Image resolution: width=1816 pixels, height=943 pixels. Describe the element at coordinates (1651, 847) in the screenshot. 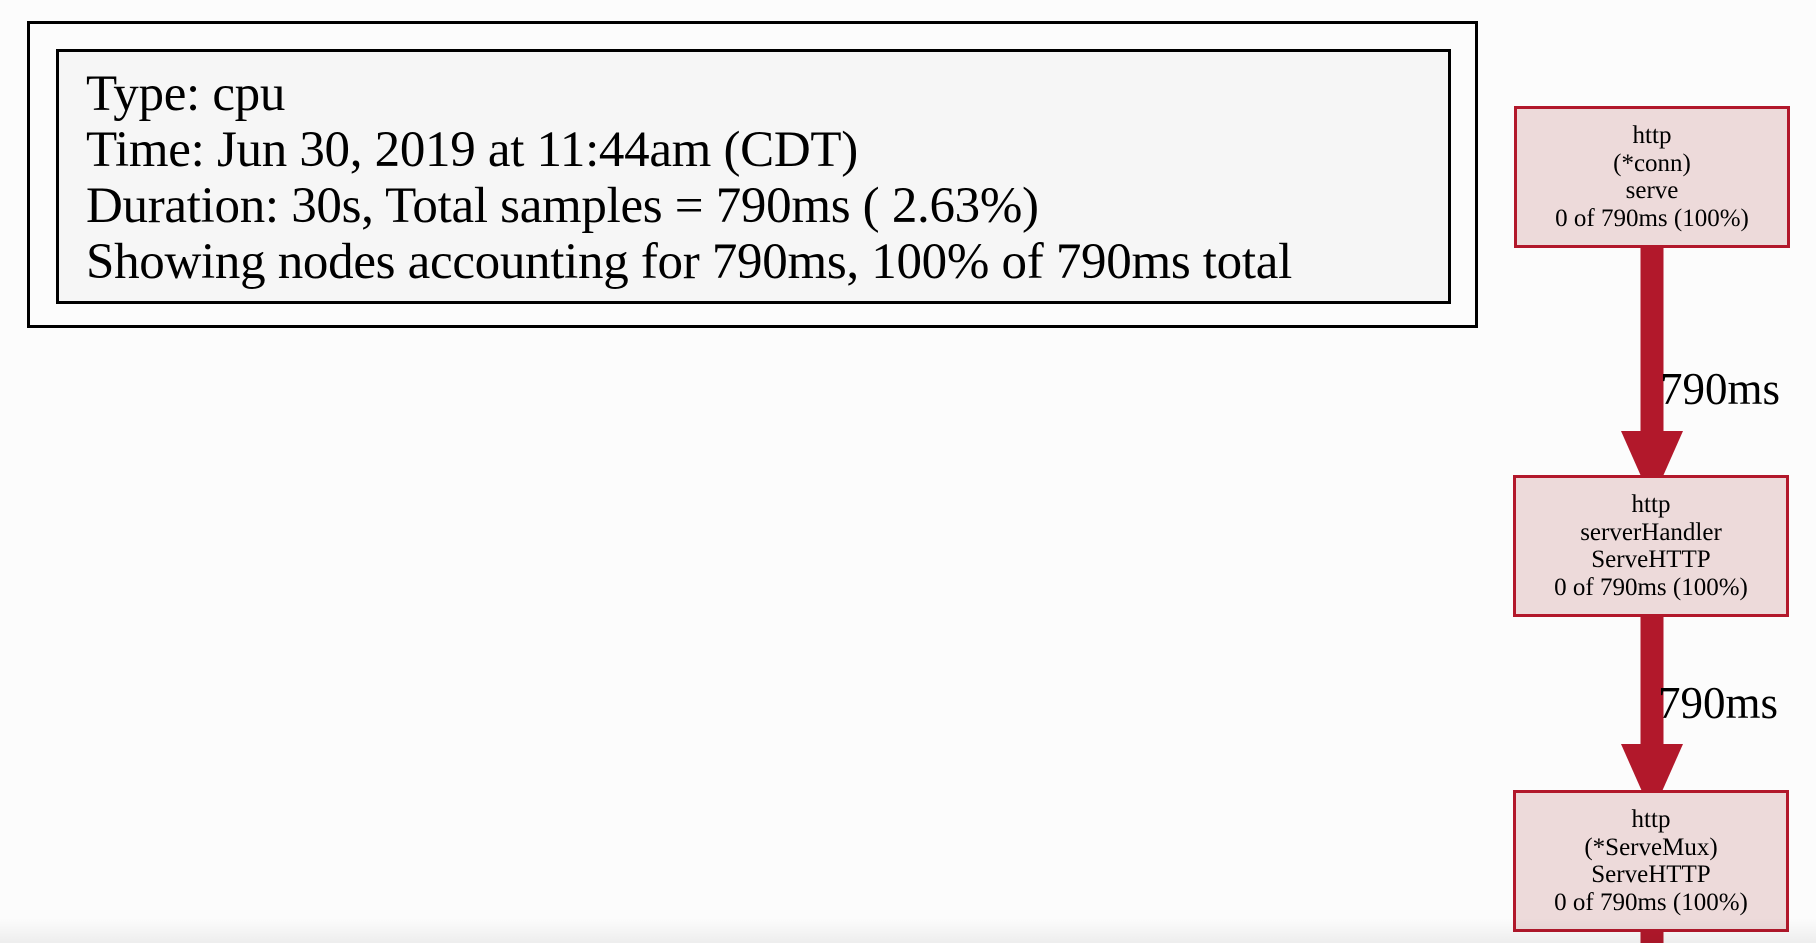

I see `node-receiver: (*ServeMux)` at that location.